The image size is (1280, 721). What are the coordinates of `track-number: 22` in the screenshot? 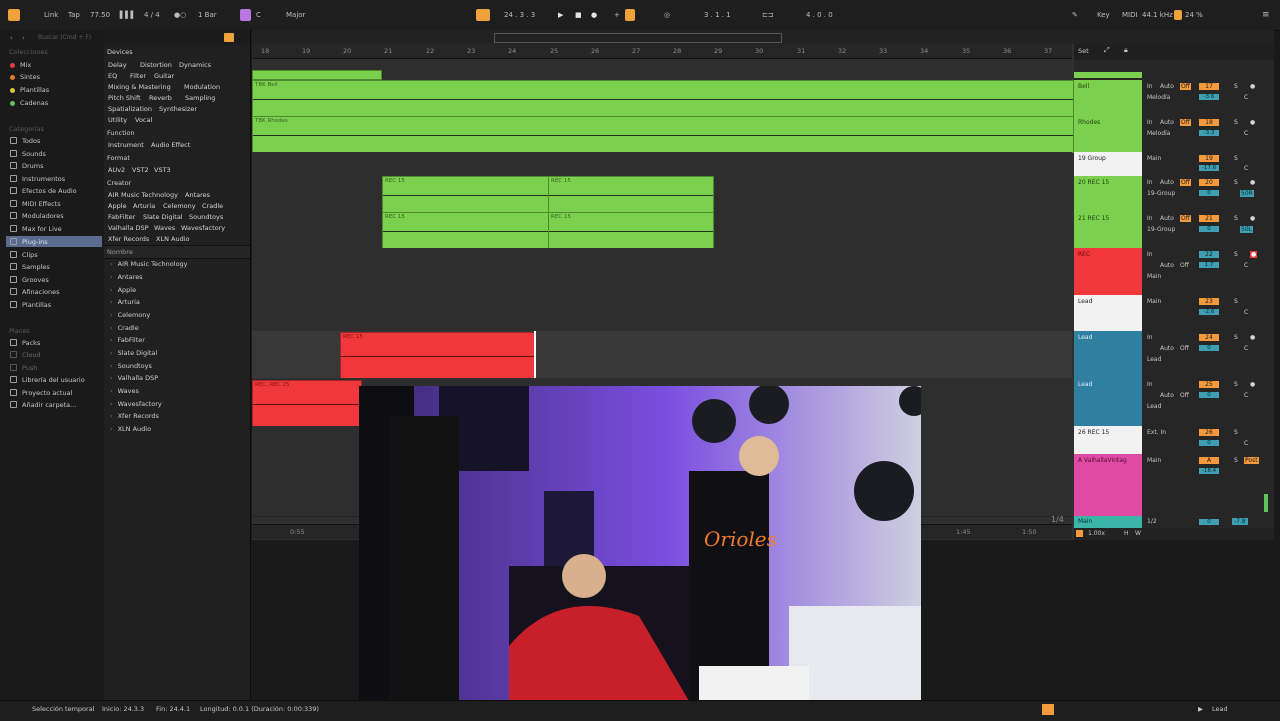 It's located at (1209, 254).